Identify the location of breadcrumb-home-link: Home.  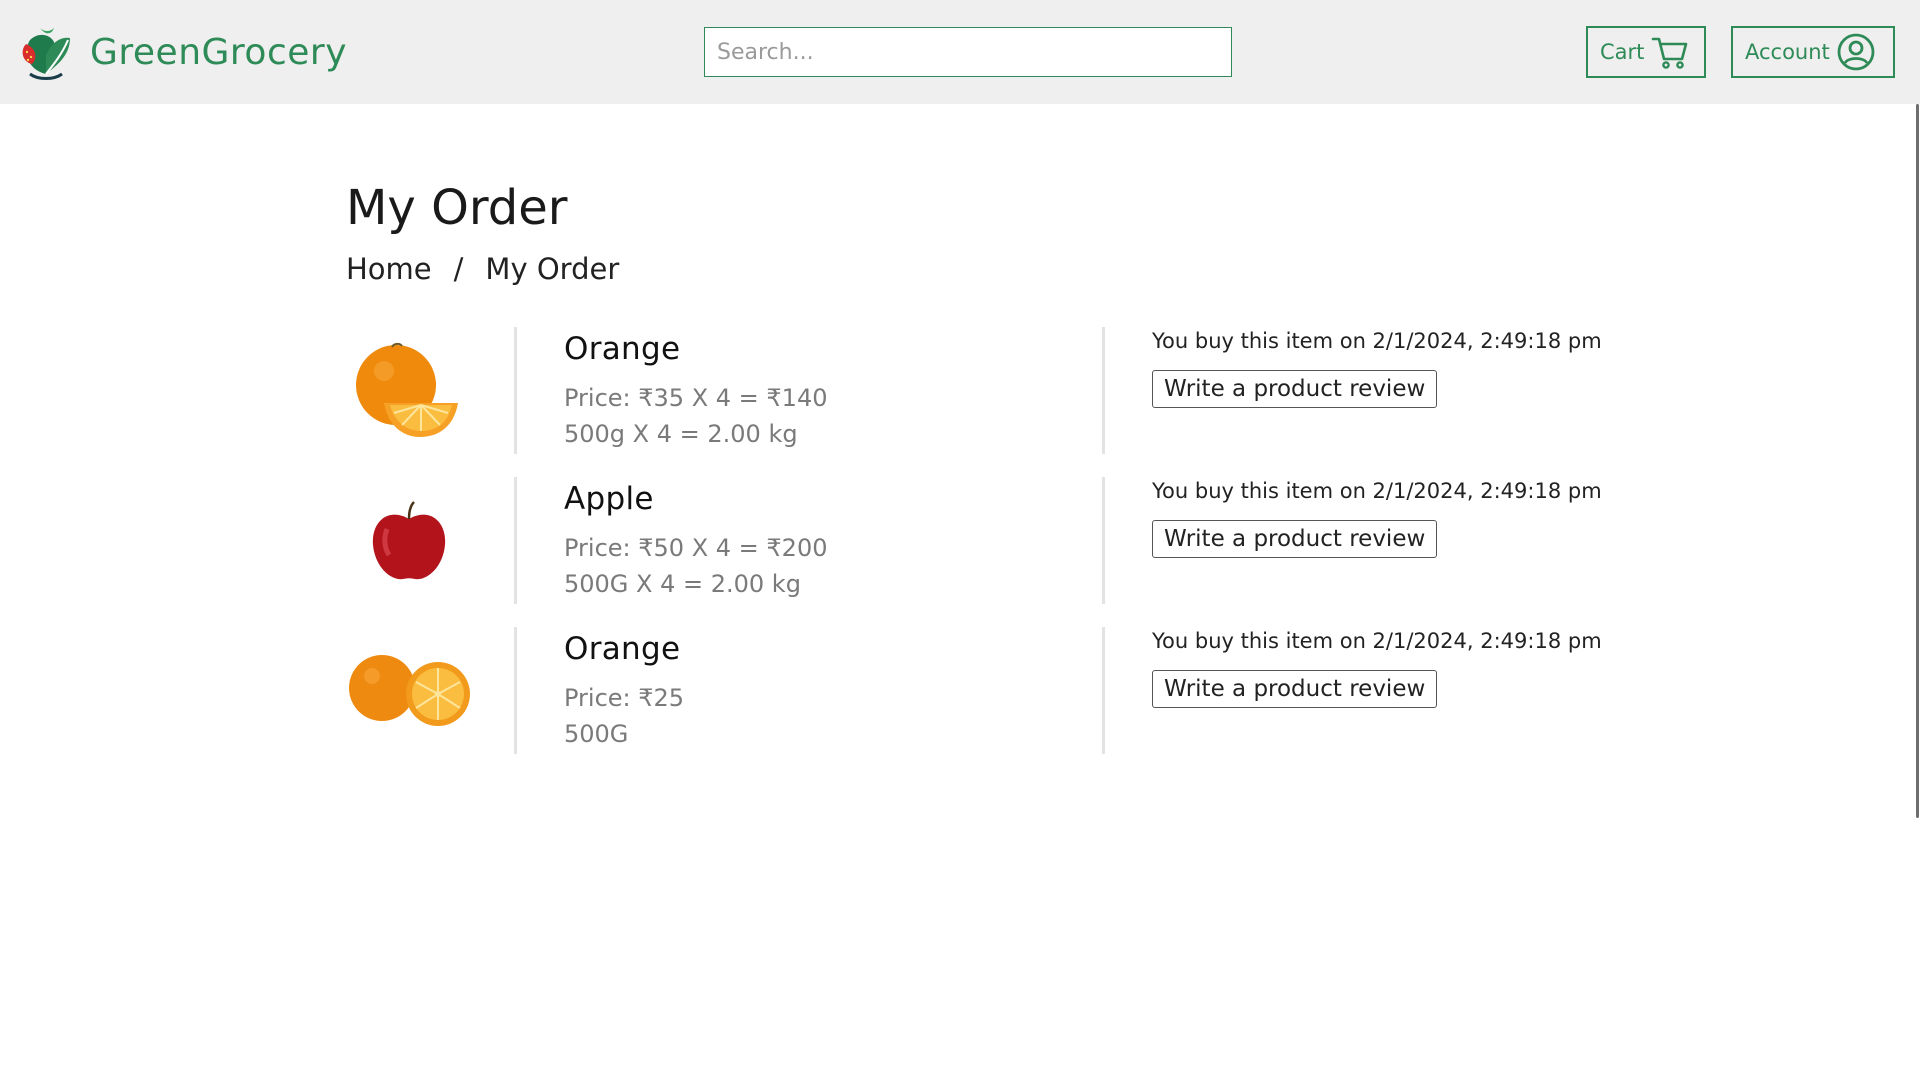
(389, 269).